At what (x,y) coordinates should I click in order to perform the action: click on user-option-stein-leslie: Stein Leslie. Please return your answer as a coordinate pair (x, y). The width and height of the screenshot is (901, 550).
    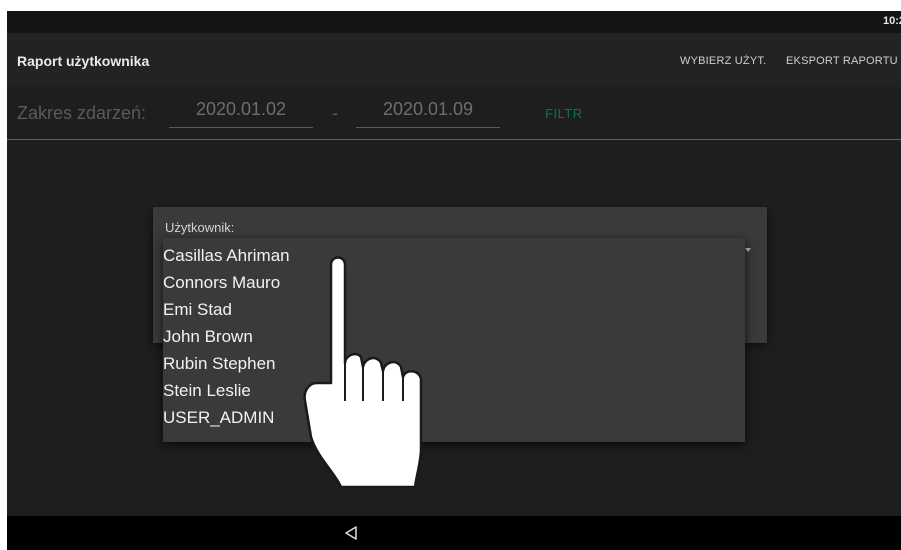
    Looking at the image, I should click on (454, 390).